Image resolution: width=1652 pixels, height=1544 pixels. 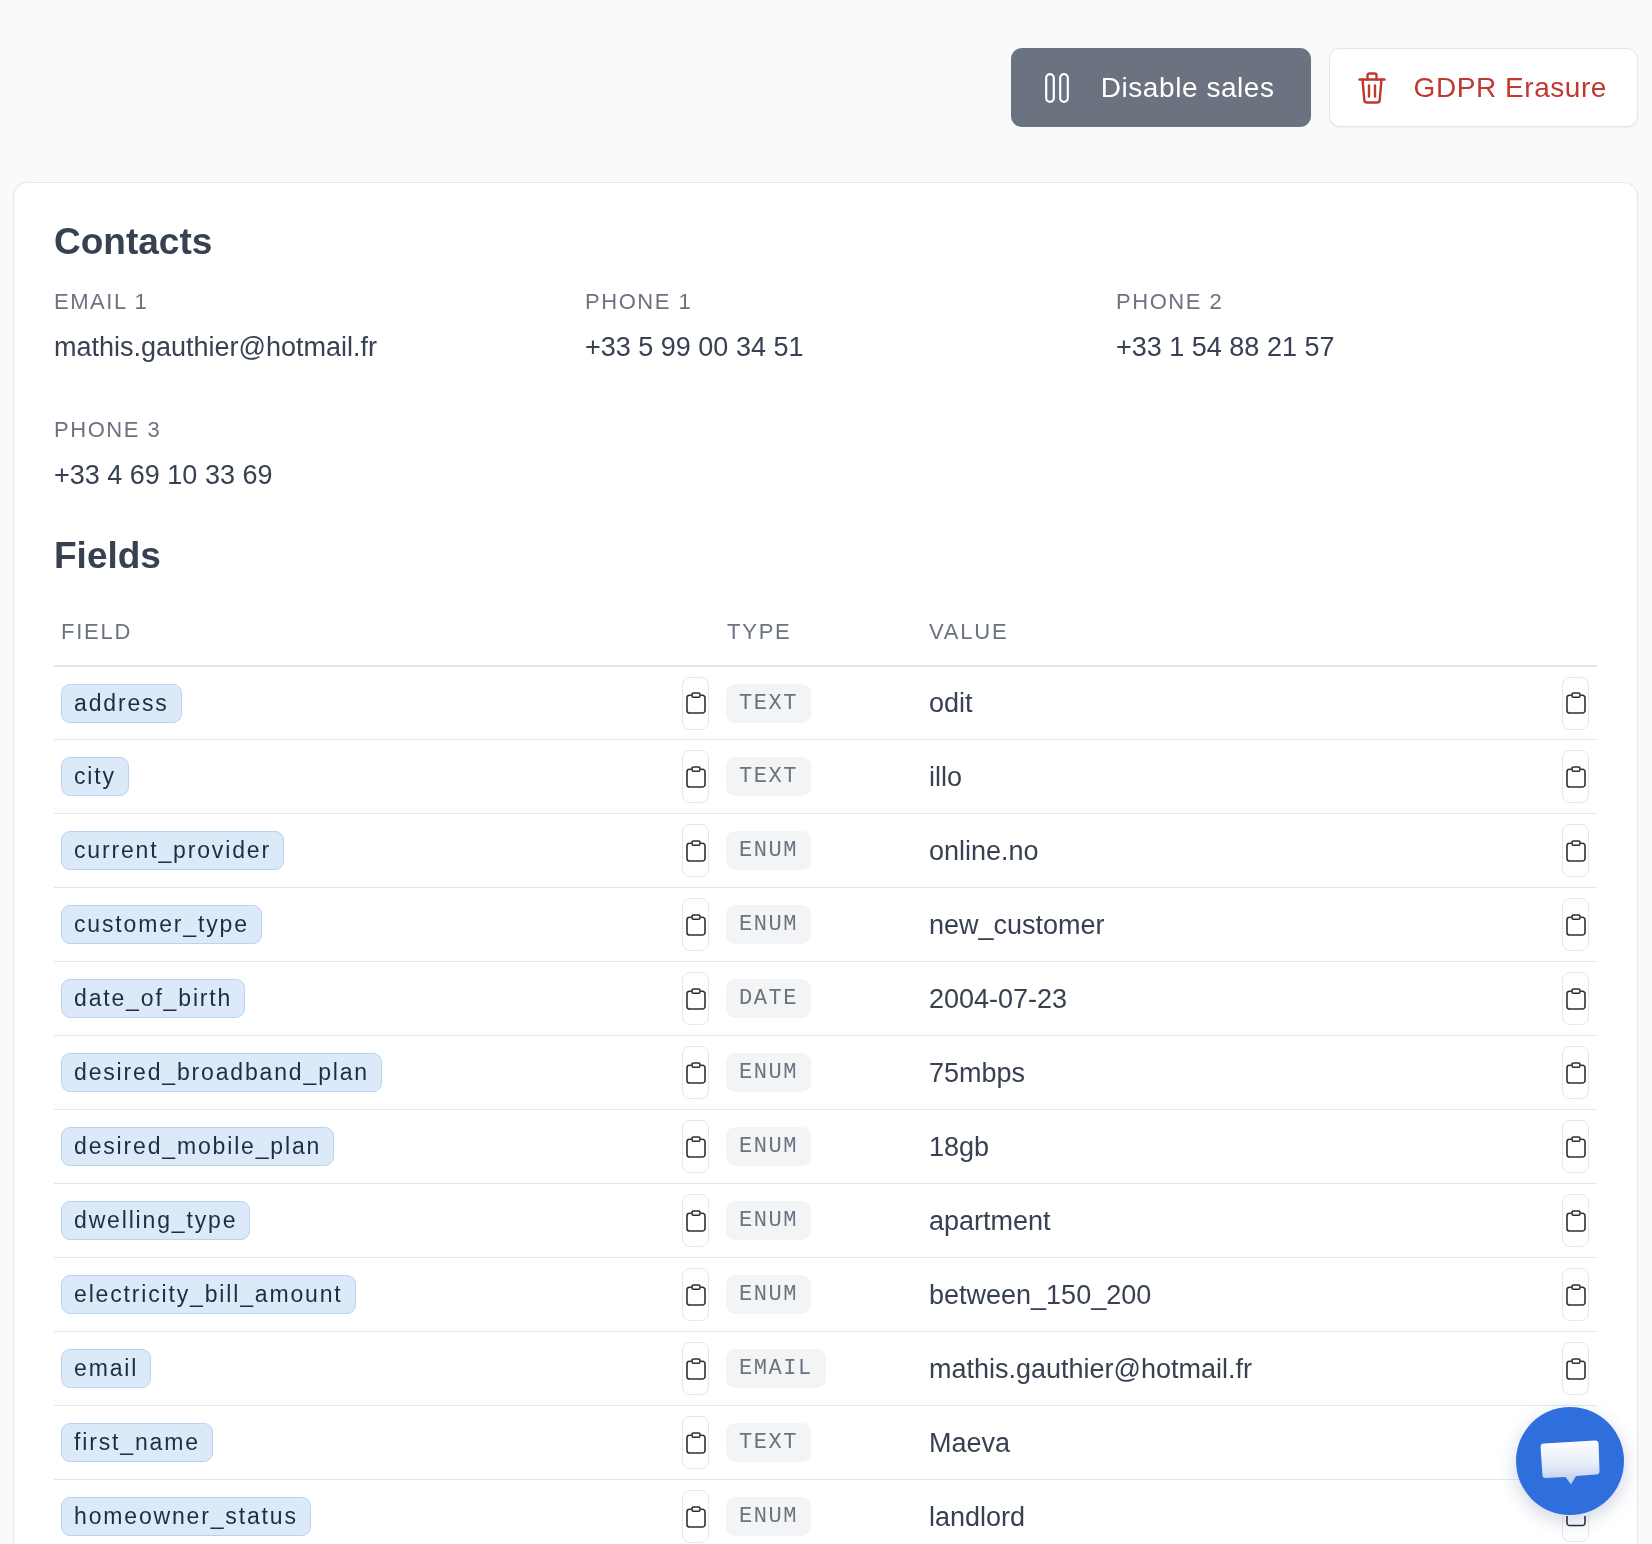 I want to click on field-value: 2004-07-23, so click(x=998, y=999).